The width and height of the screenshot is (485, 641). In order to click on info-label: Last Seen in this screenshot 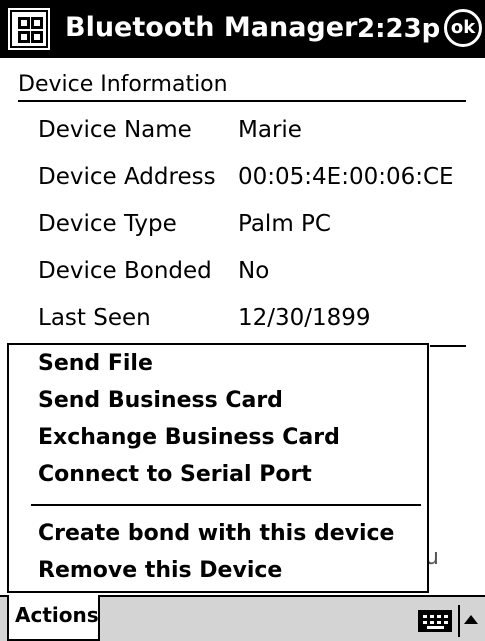, I will do `click(94, 318)`.